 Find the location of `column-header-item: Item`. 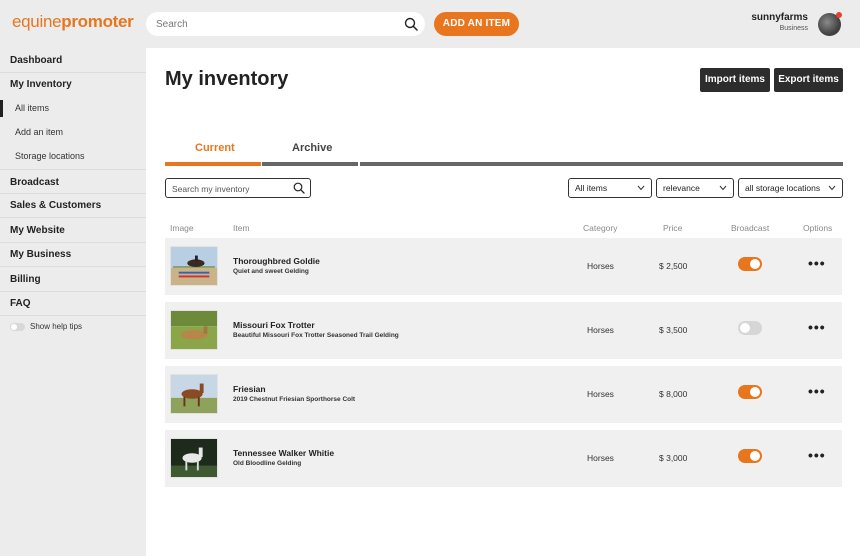

column-header-item: Item is located at coordinates (241, 228).